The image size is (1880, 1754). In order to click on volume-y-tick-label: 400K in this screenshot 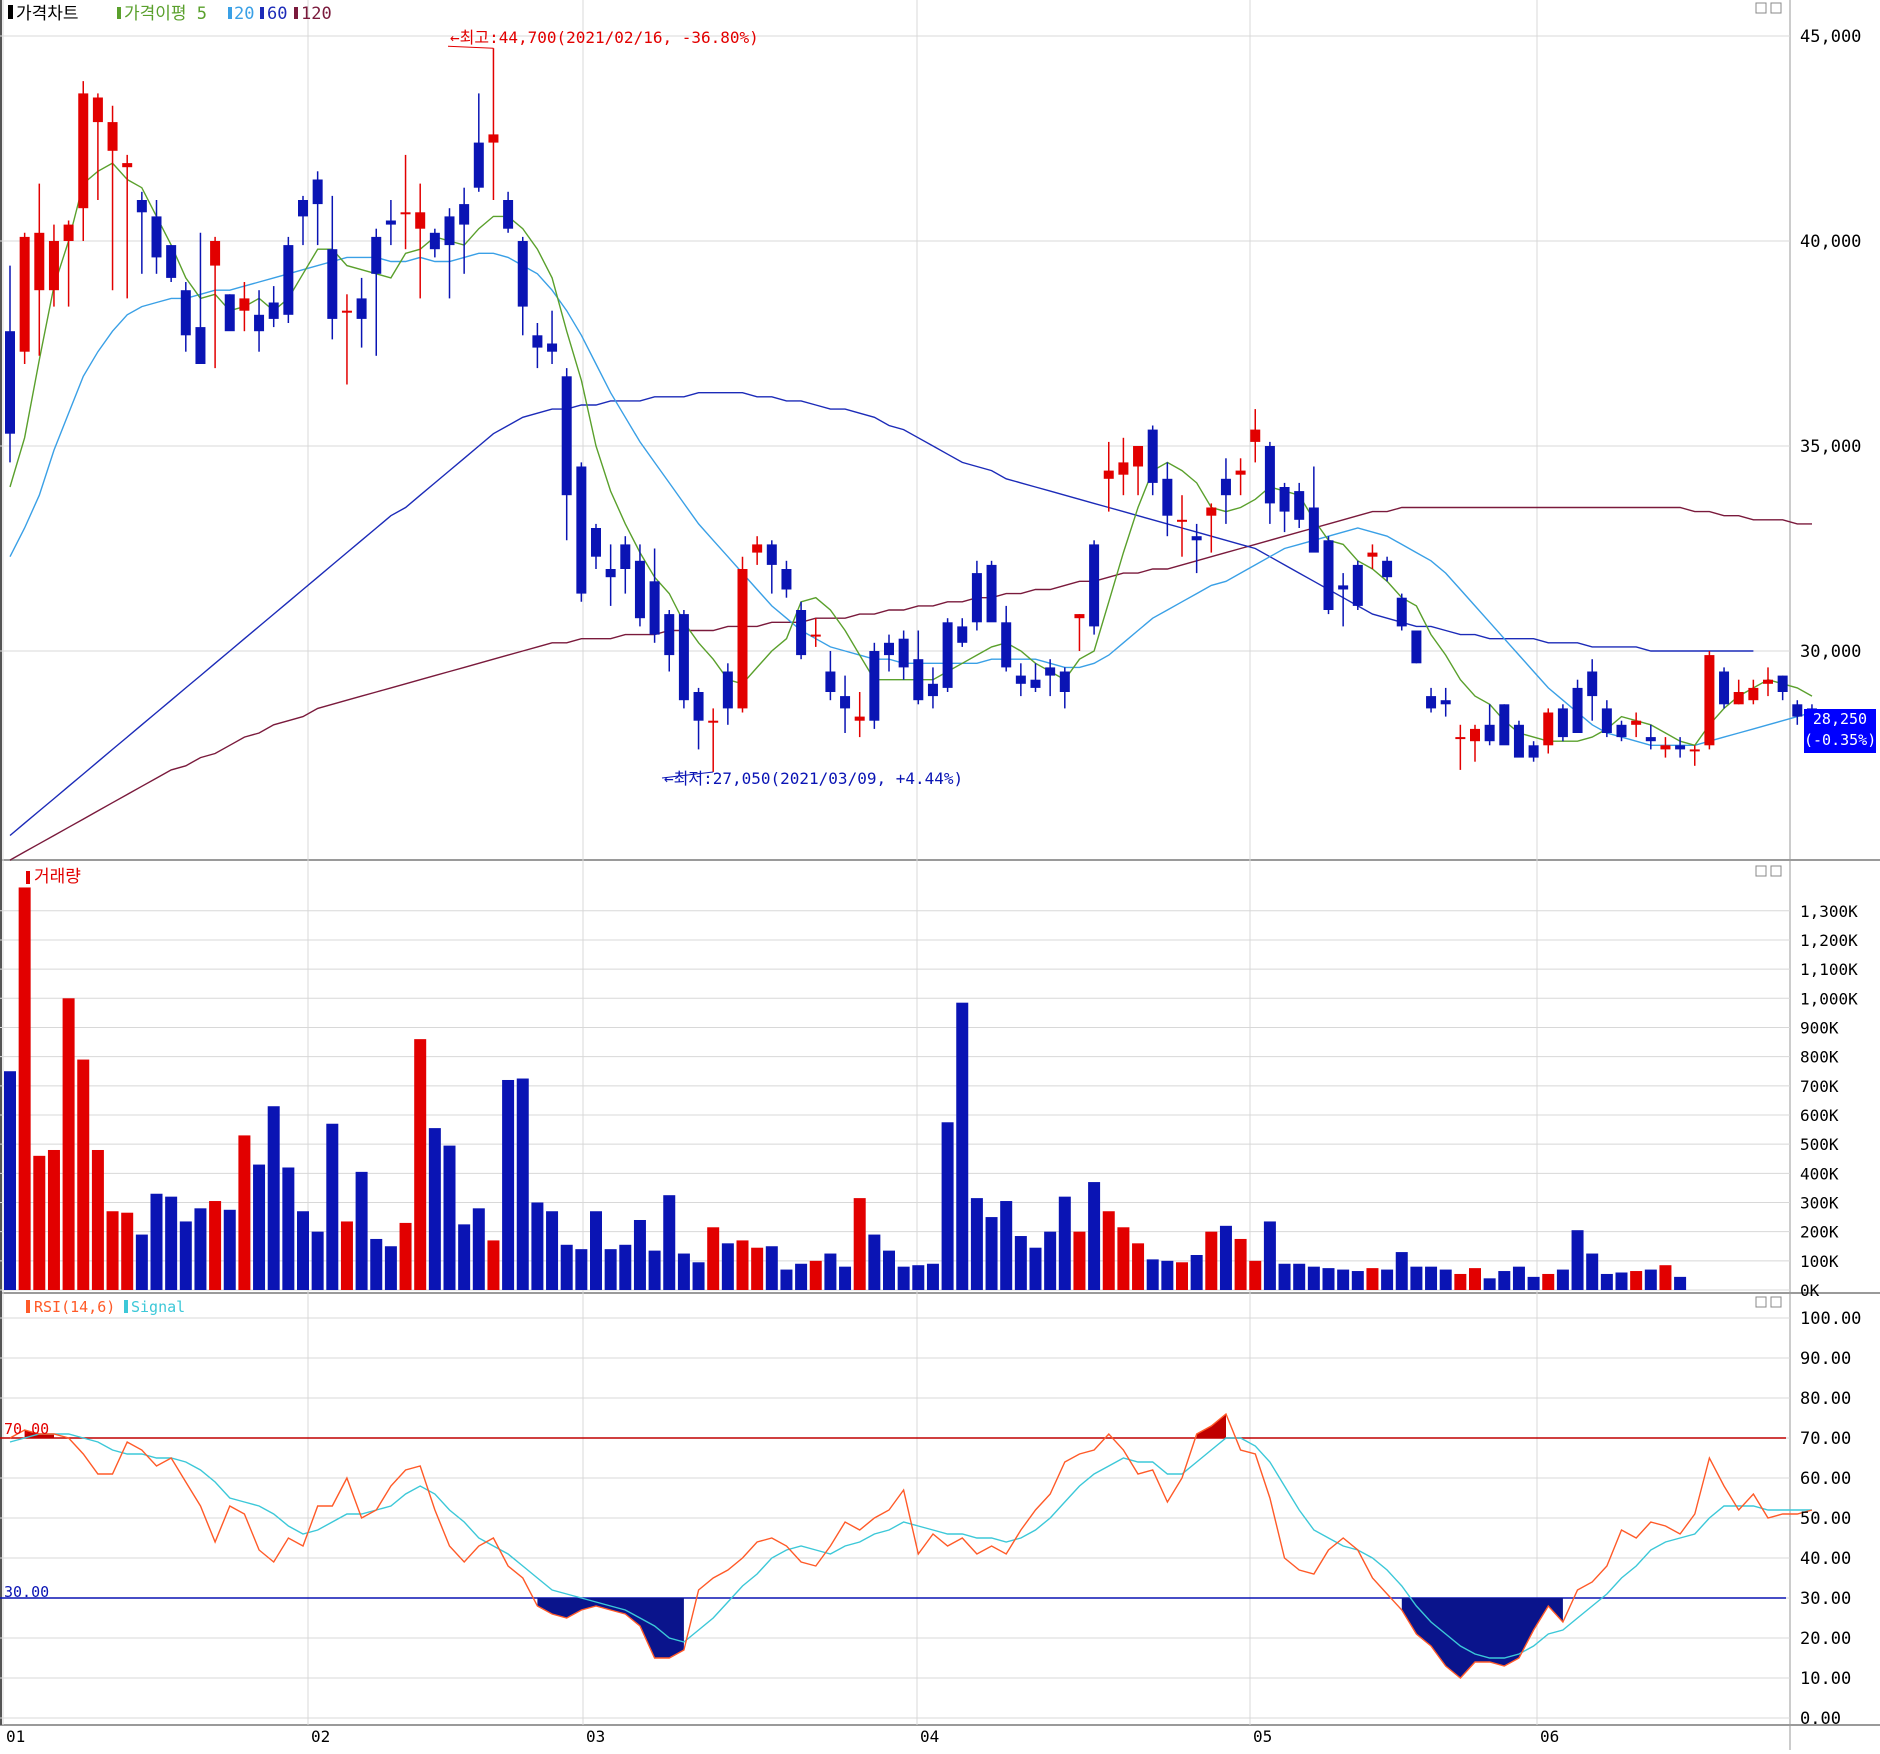, I will do `click(1819, 1173)`.